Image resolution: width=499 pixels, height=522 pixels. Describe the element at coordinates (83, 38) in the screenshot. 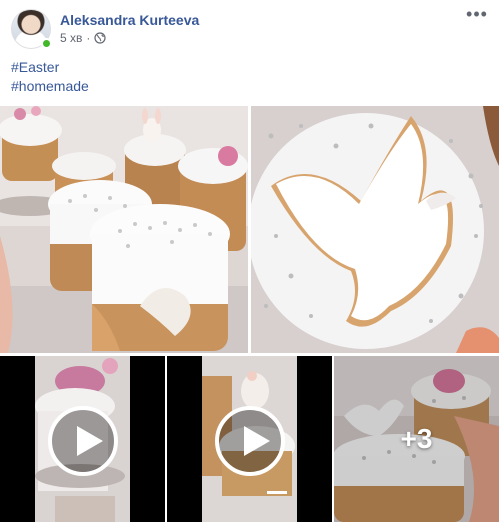

I see `post-meta: 5 хв ·` at that location.